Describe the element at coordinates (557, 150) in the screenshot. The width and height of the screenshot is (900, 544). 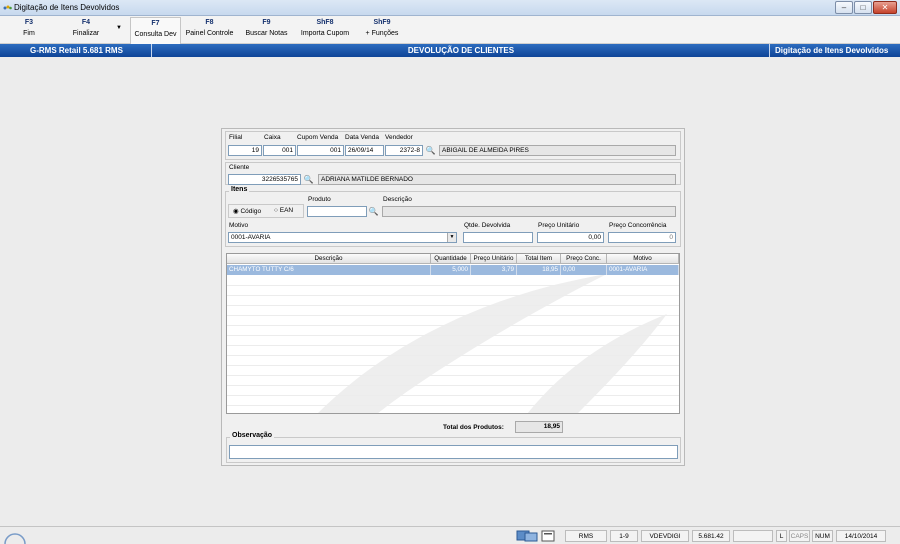
I see `vendedor-name-field: ABIGAIL DE ALMEIDA PIRES` at that location.